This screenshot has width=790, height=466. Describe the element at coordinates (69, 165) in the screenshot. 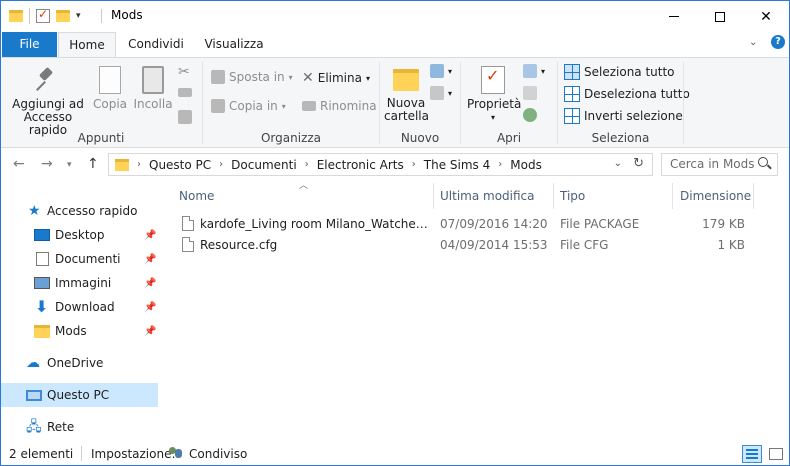

I see `recent-locations-icon: ▾` at that location.